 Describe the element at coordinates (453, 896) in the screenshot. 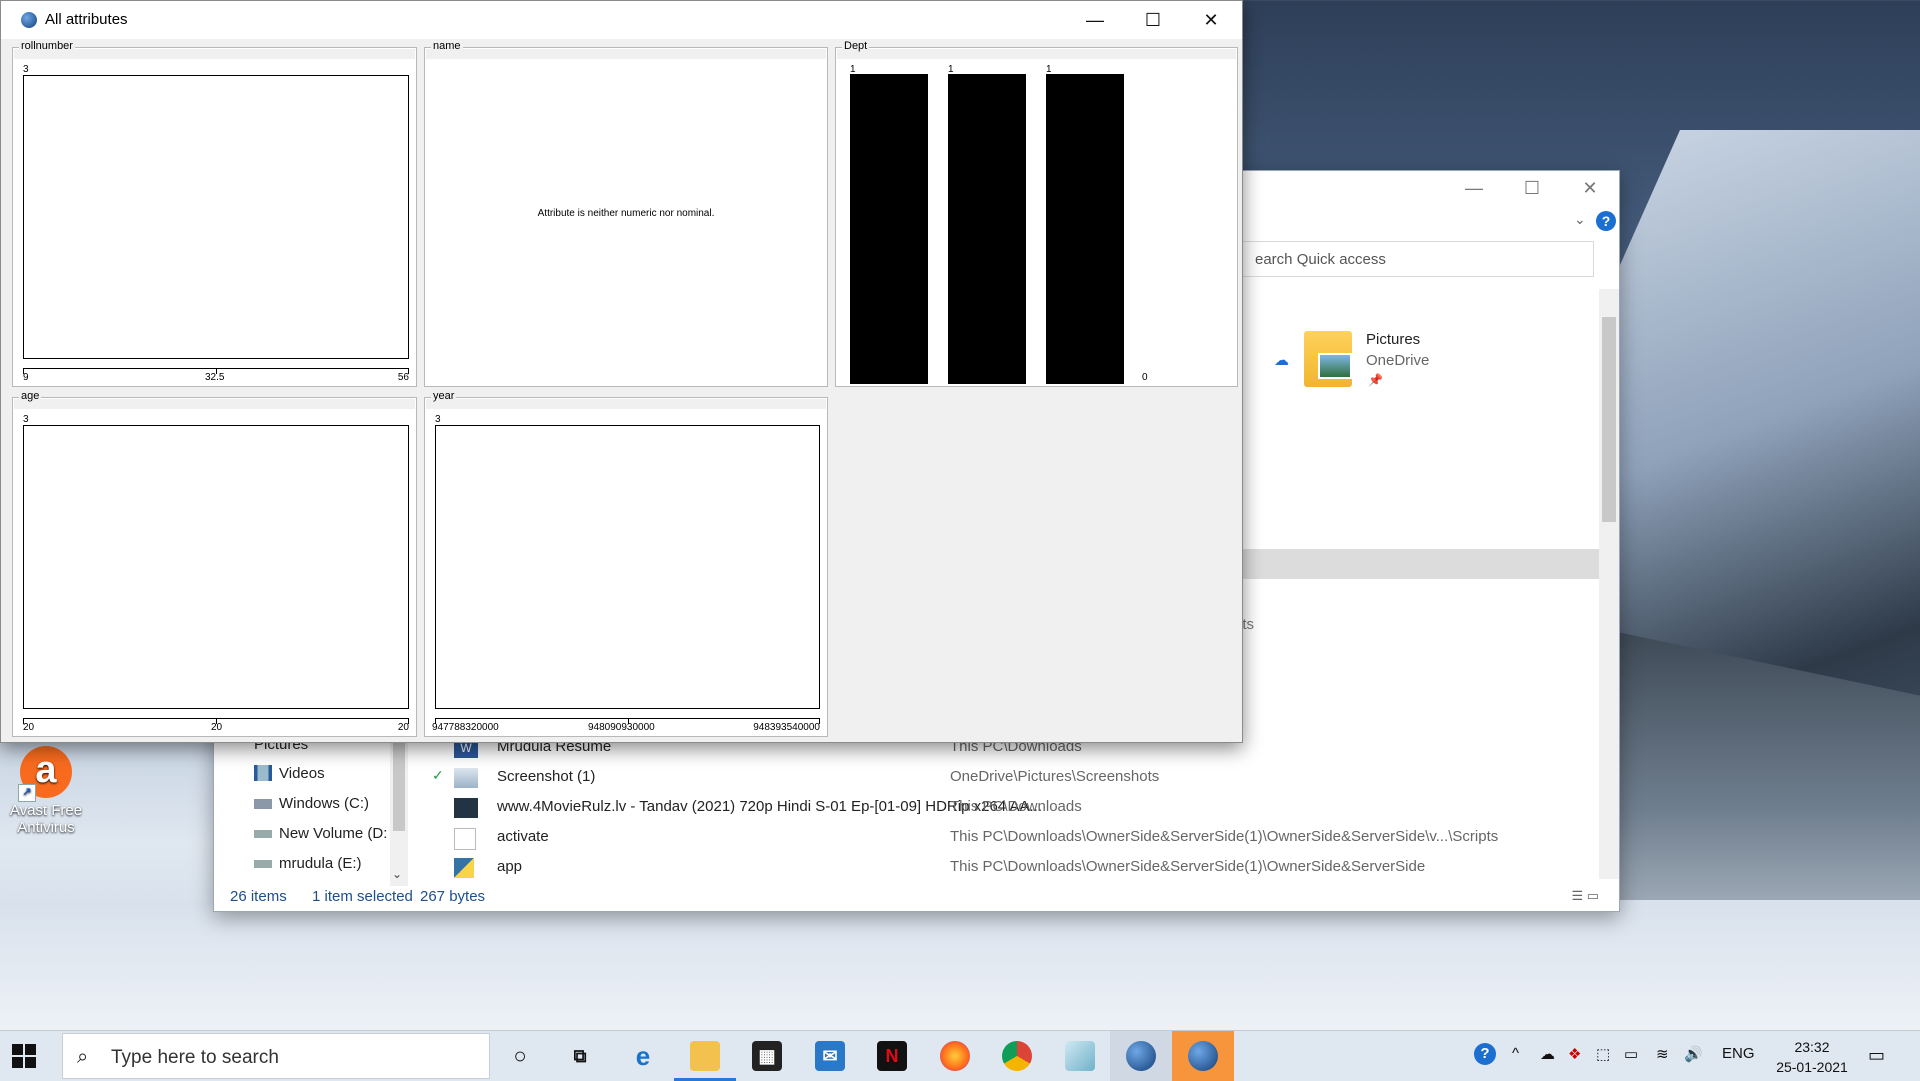

I see `selected-size: 267 bytes` at that location.